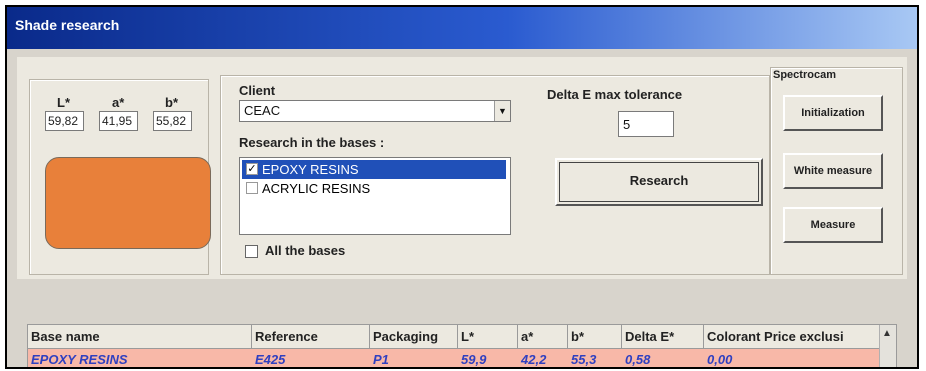 This screenshot has height=371, width=926. Describe the element at coordinates (833, 171) in the screenshot. I see `white-measure-button: White measure` at that location.